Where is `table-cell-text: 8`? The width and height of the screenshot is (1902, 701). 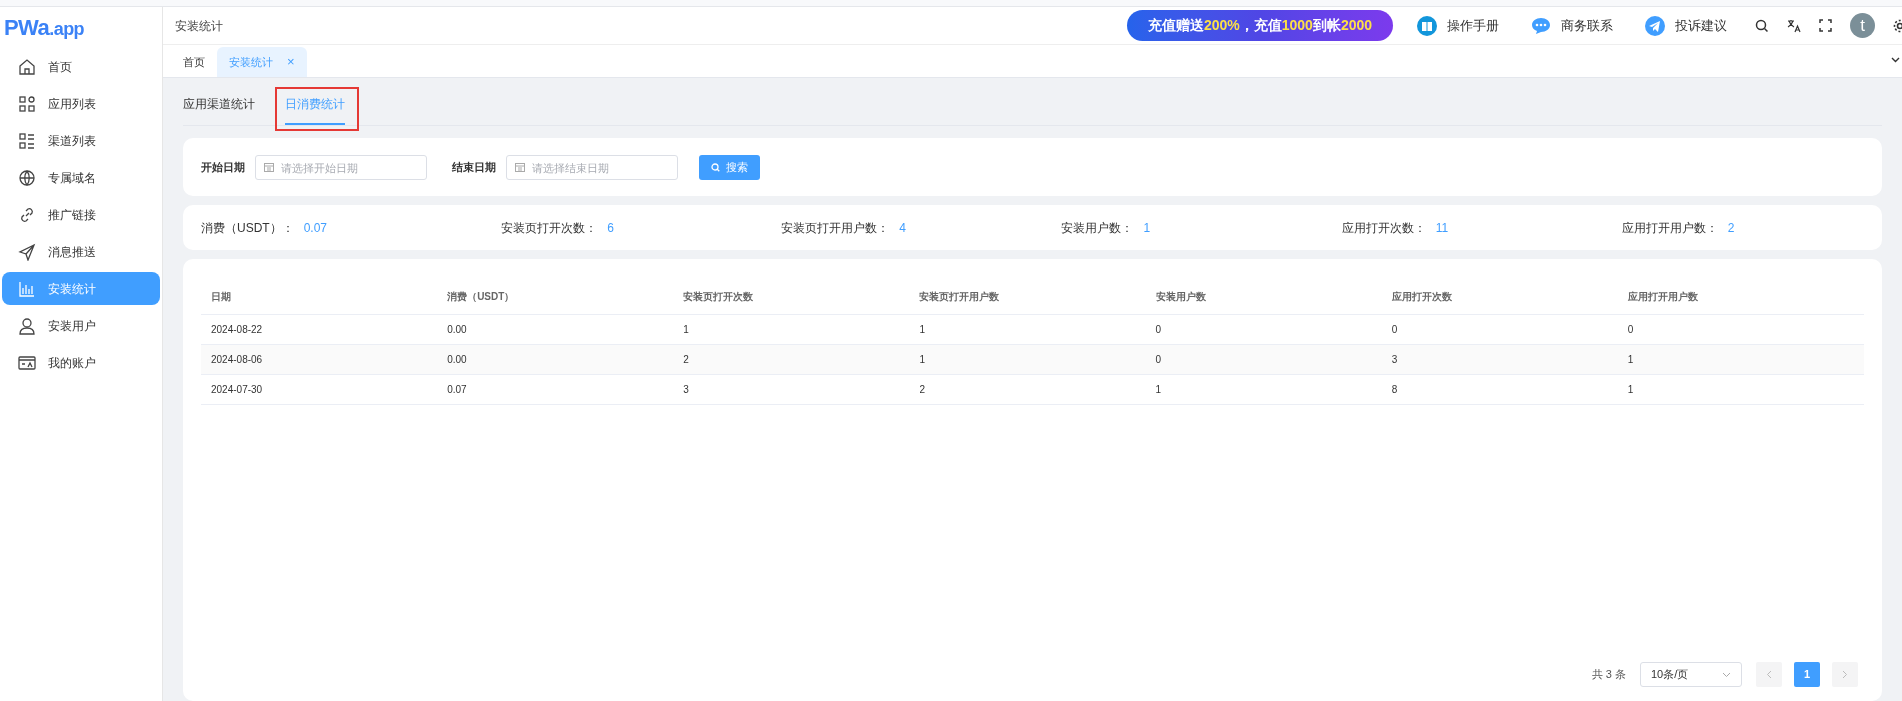
table-cell-text: 8 is located at coordinates (1395, 390).